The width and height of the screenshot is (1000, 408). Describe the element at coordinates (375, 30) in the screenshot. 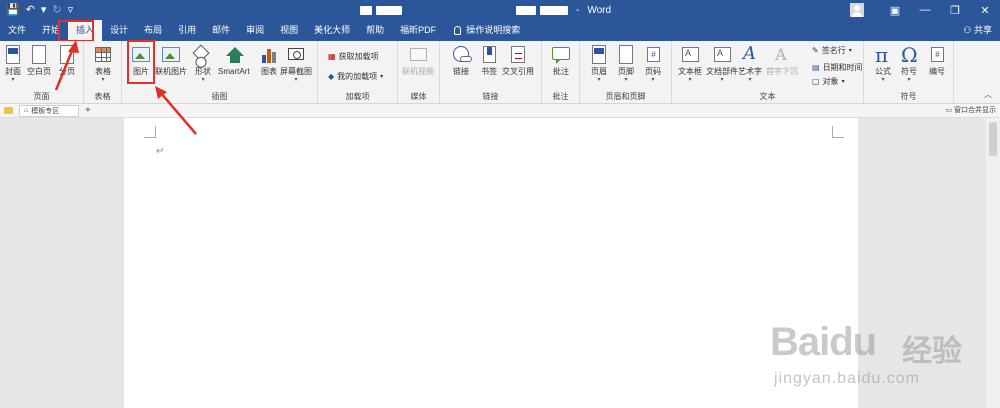

I see `tab-help: 帮助` at that location.